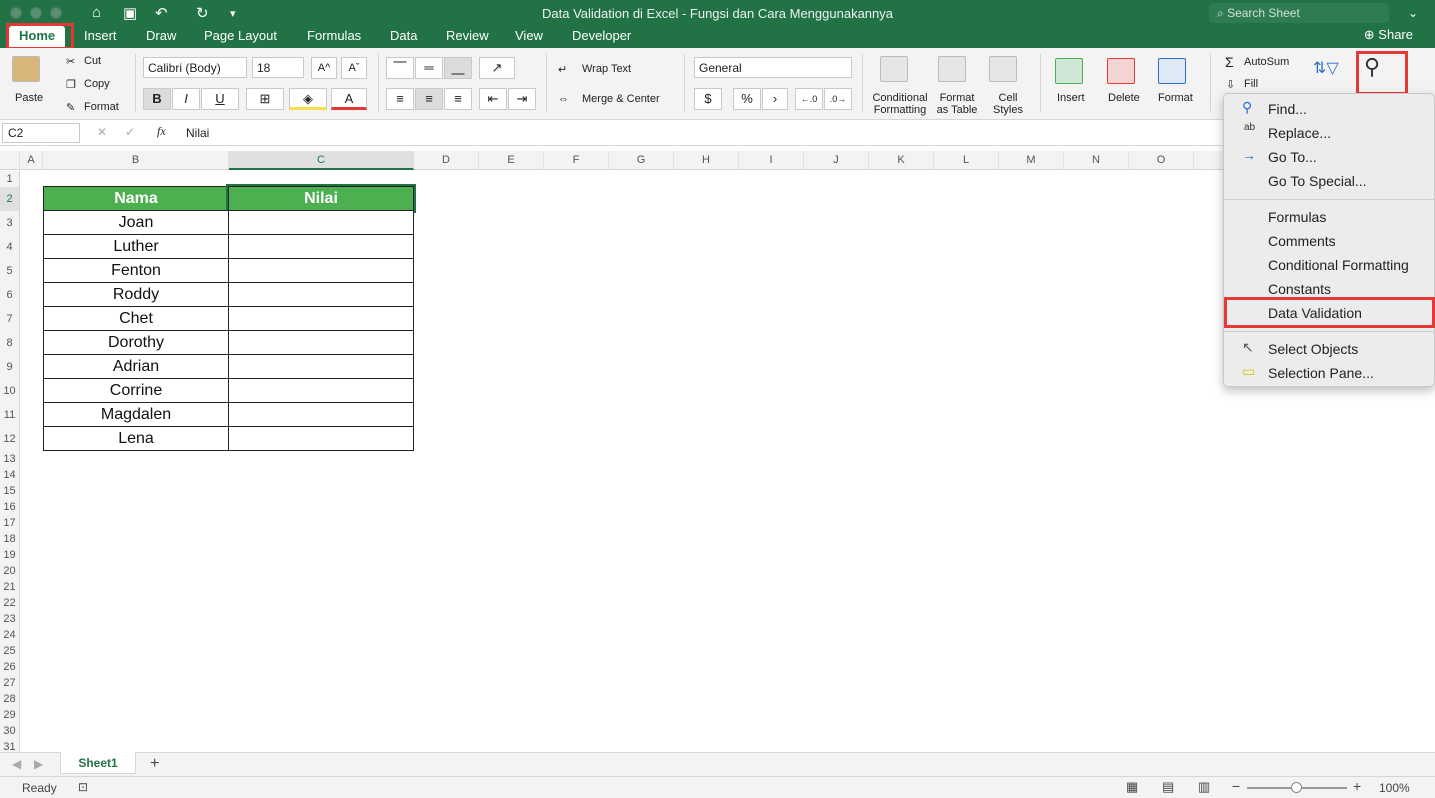 This screenshot has width=1435, height=798. Describe the element at coordinates (1031, 160) in the screenshot. I see `column-header-m: M` at that location.